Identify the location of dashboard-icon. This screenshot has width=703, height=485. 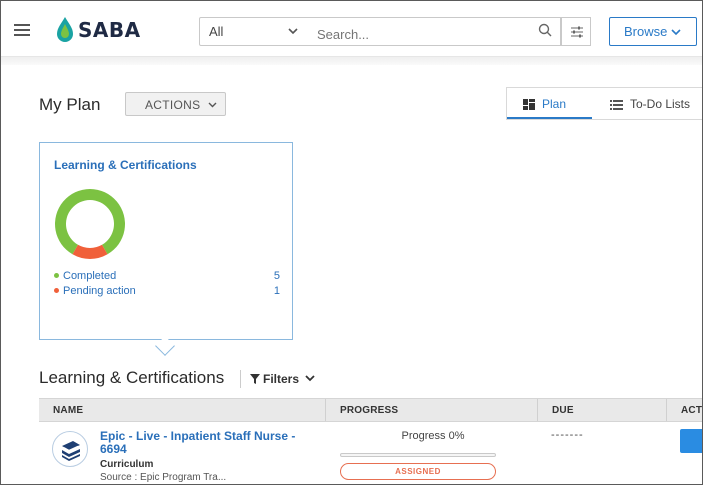
(529, 104).